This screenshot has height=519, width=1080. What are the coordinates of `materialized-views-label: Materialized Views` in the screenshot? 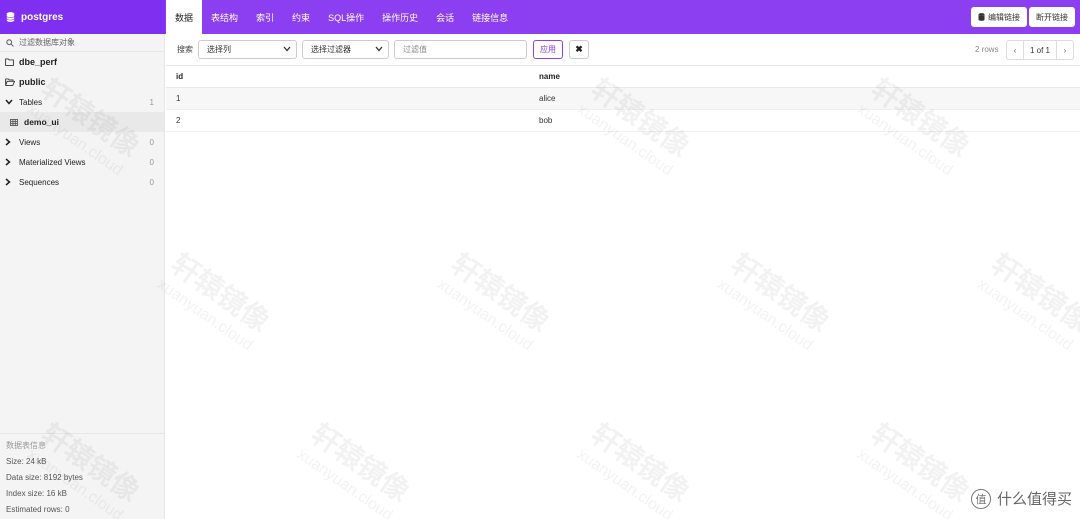 It's located at (52, 162).